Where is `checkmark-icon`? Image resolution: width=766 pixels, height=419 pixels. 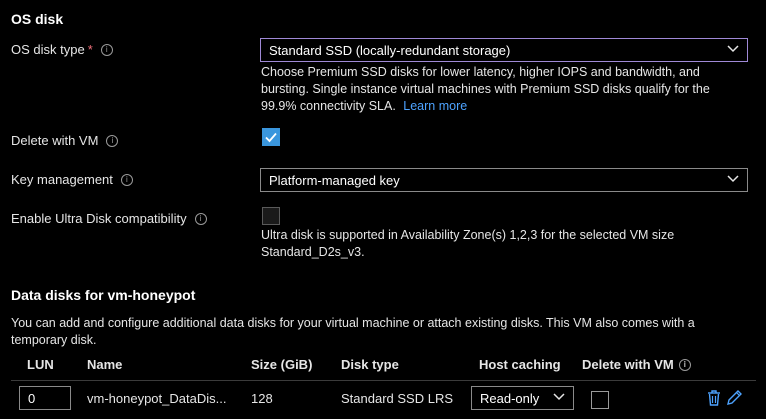 checkmark-icon is located at coordinates (271, 137).